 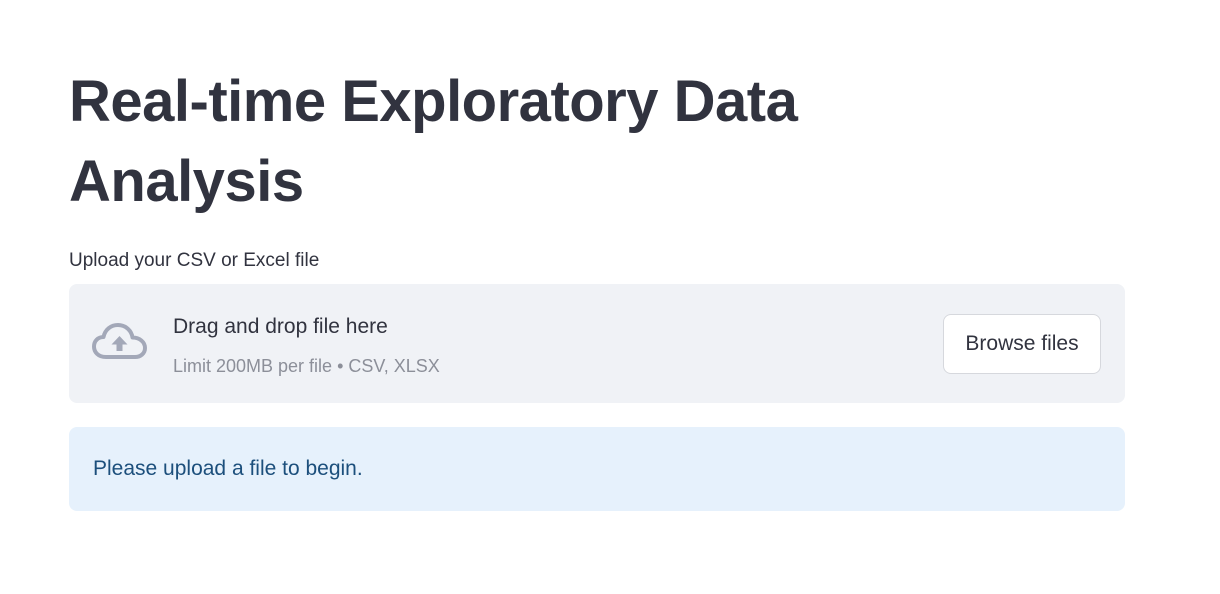 I want to click on dropzone-title: Drag and drop file here, so click(x=280, y=326).